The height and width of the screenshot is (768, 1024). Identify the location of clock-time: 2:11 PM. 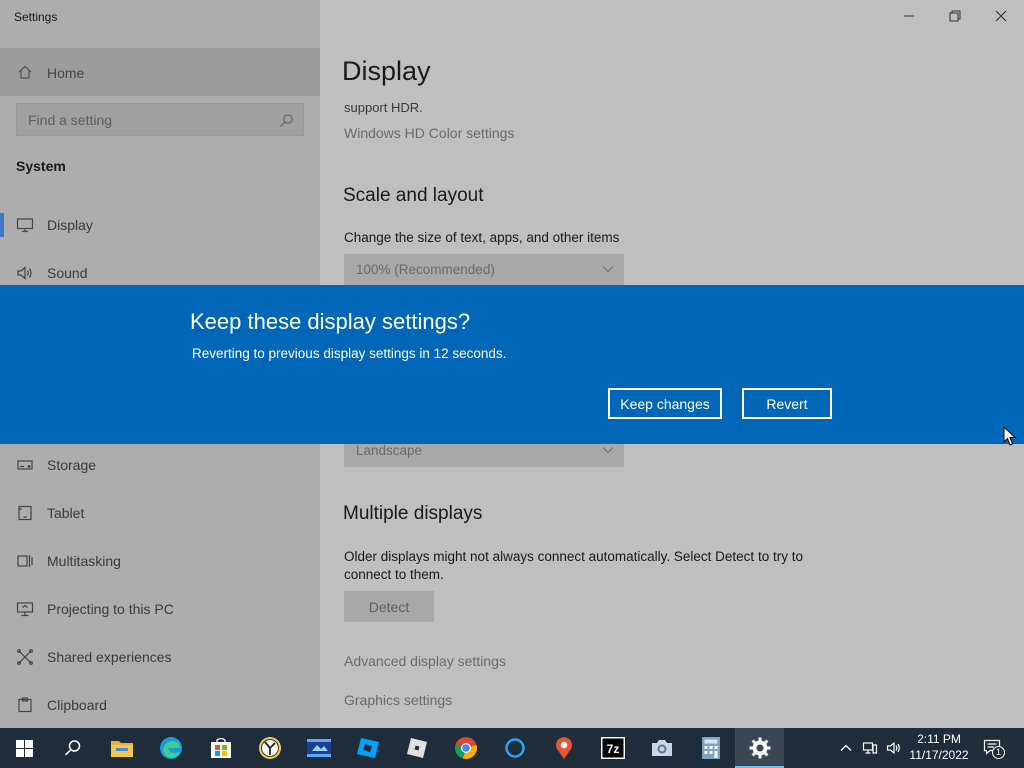
(939, 739).